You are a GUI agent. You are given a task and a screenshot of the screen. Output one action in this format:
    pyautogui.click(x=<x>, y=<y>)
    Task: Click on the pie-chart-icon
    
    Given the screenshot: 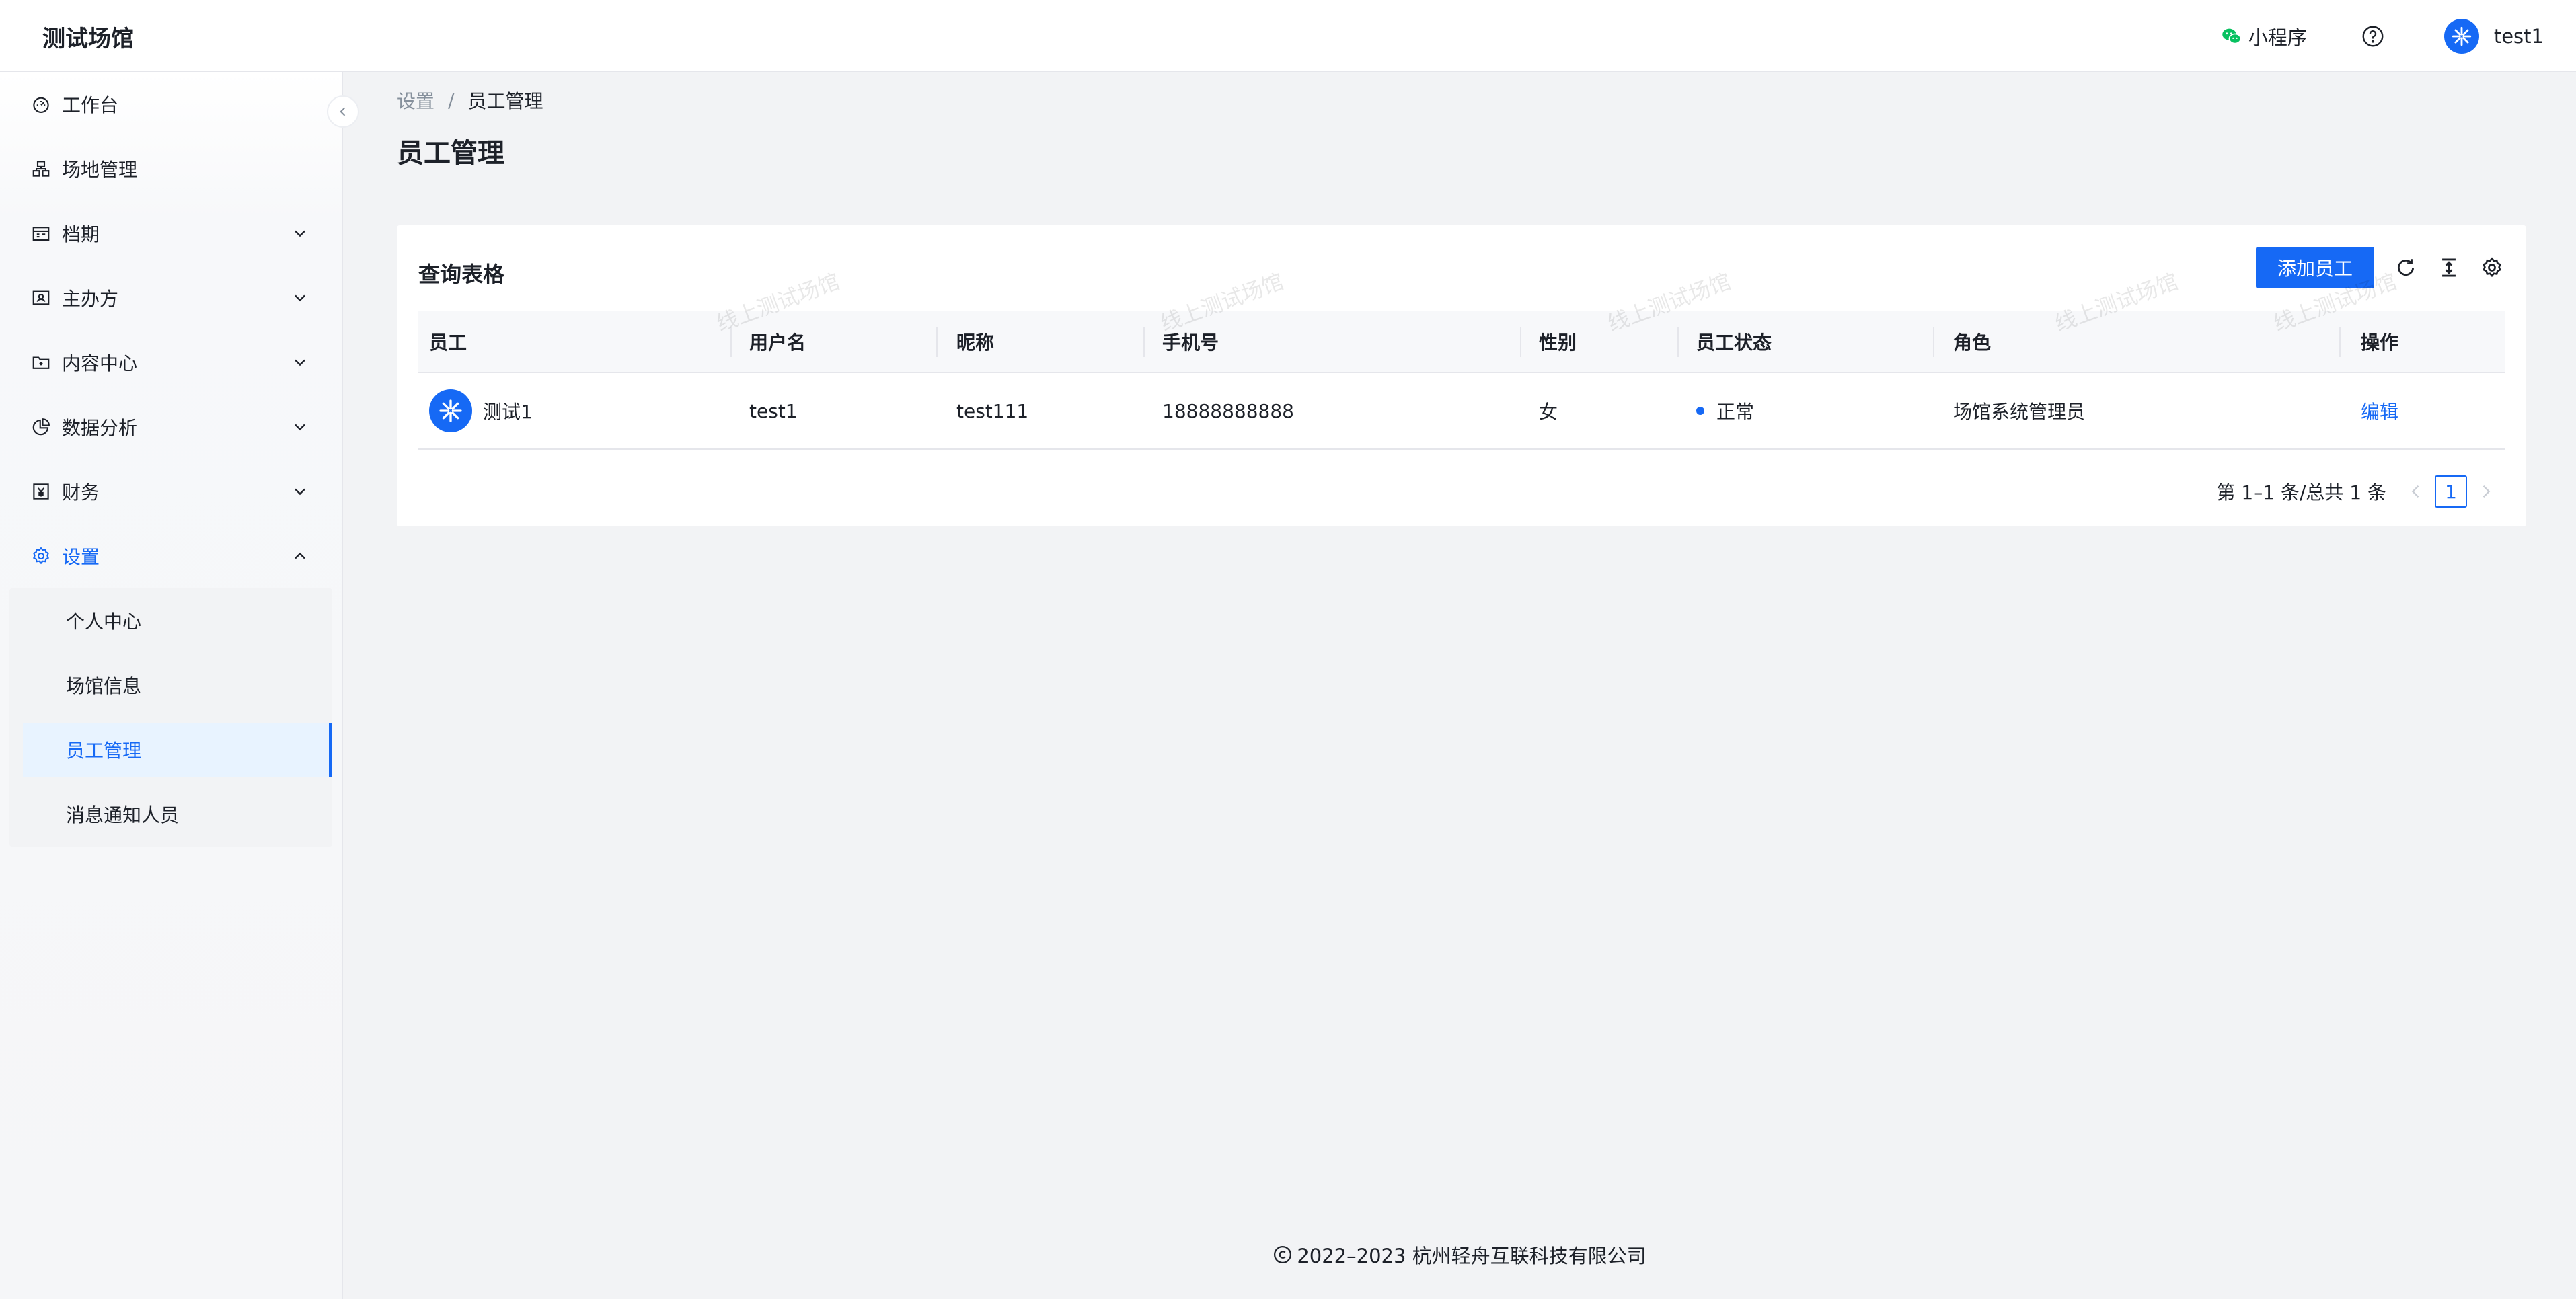 What is the action you would take?
    pyautogui.click(x=41, y=427)
    